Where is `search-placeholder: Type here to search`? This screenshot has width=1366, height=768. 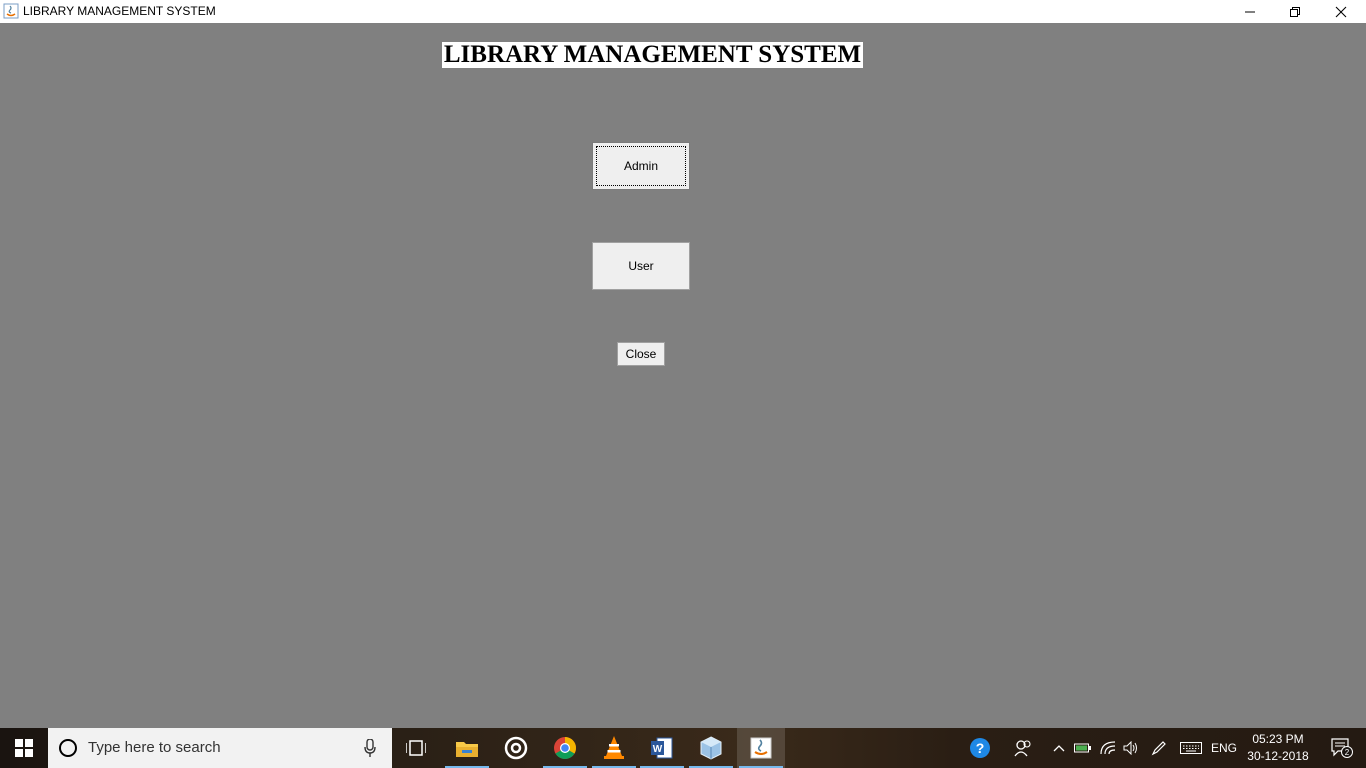
search-placeholder: Type here to search is located at coordinates (154, 747).